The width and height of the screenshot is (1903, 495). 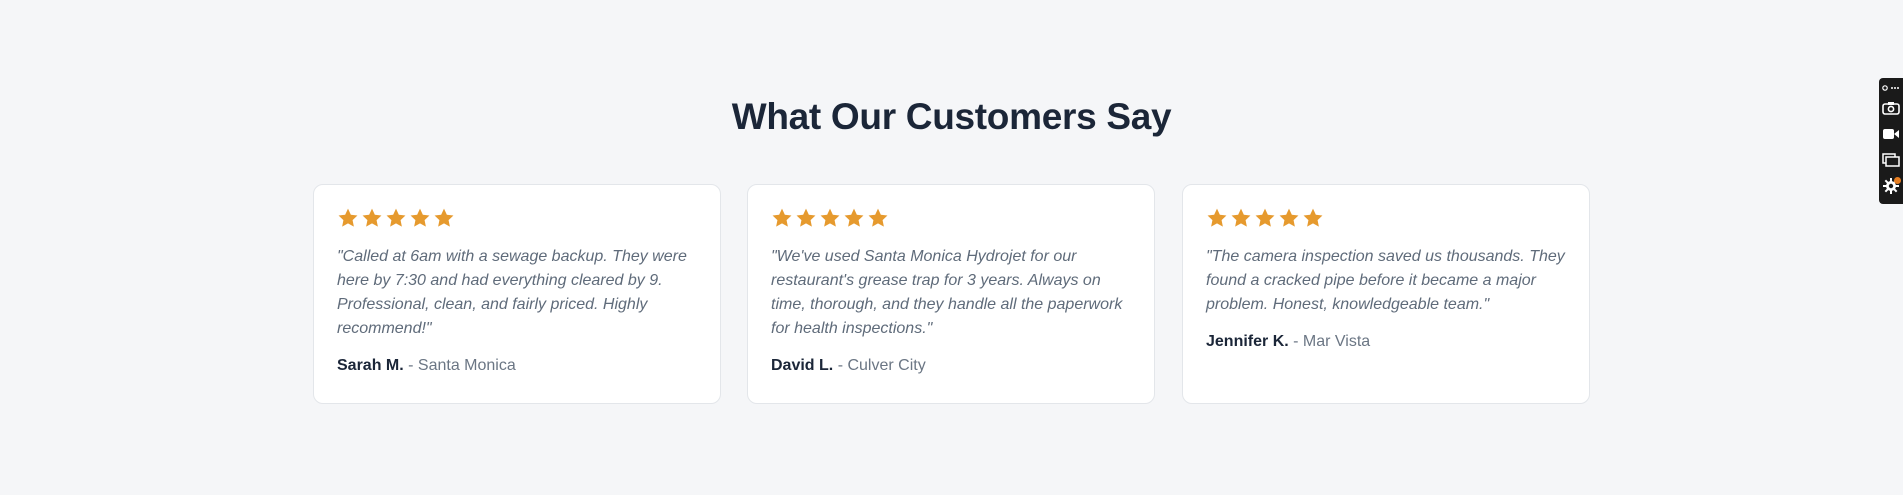 I want to click on author-location: - Culver City, so click(x=881, y=365).